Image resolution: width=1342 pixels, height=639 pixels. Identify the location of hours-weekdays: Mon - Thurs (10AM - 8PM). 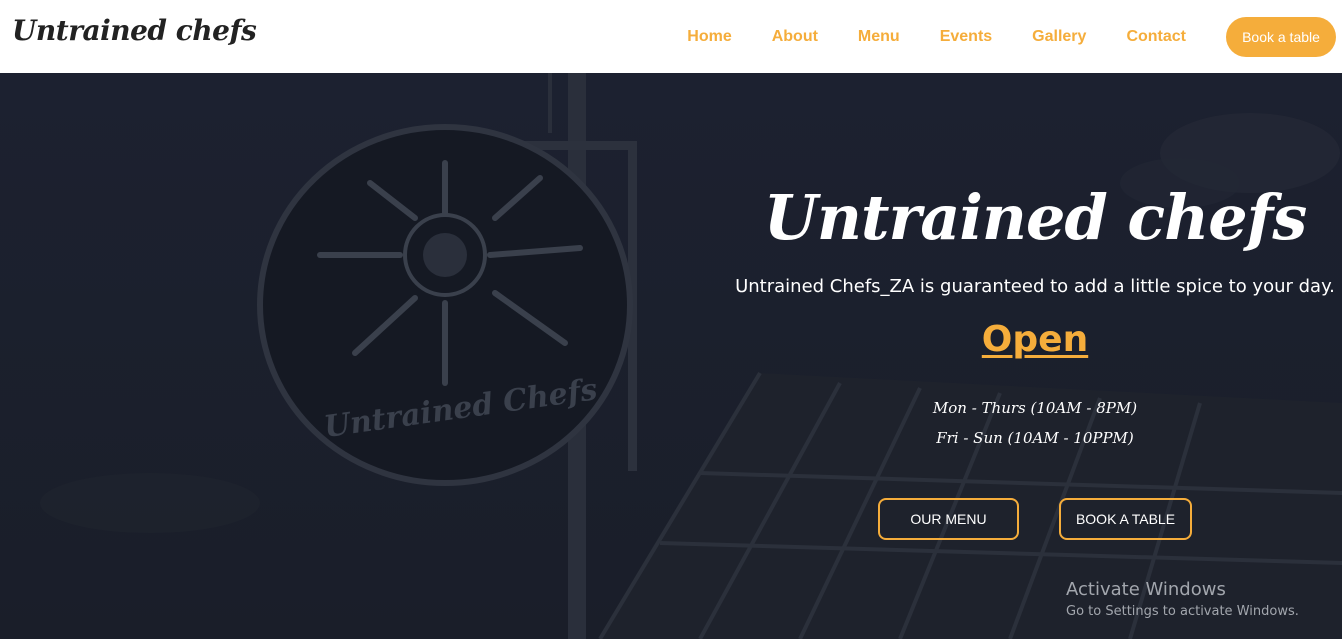
(1035, 408).